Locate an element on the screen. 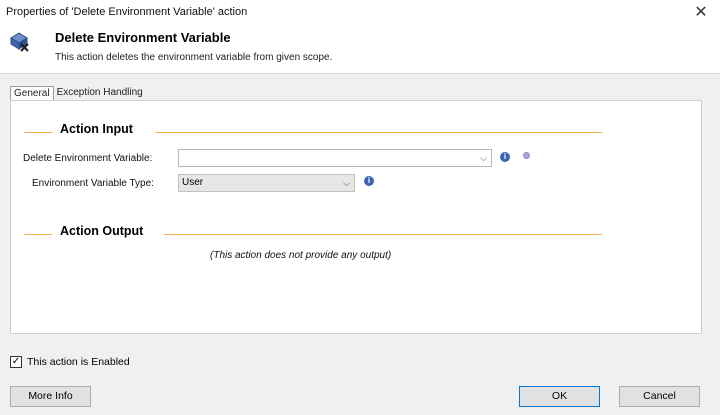 This screenshot has width=720, height=415. enabled-label: This action is Enabled is located at coordinates (78, 362).